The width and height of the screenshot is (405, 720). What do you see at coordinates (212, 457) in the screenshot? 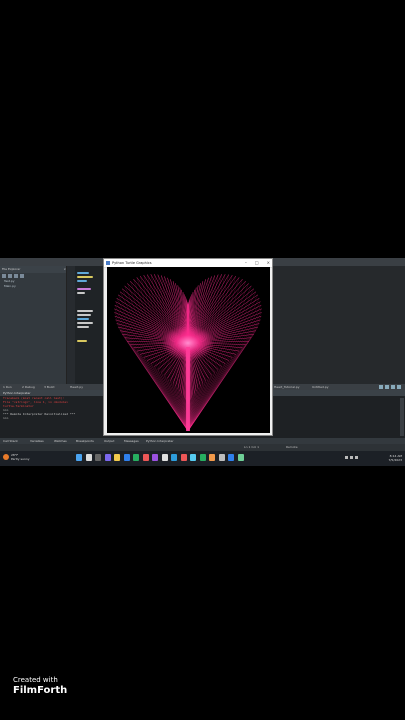
I see `powerpoint-icon` at bounding box center [212, 457].